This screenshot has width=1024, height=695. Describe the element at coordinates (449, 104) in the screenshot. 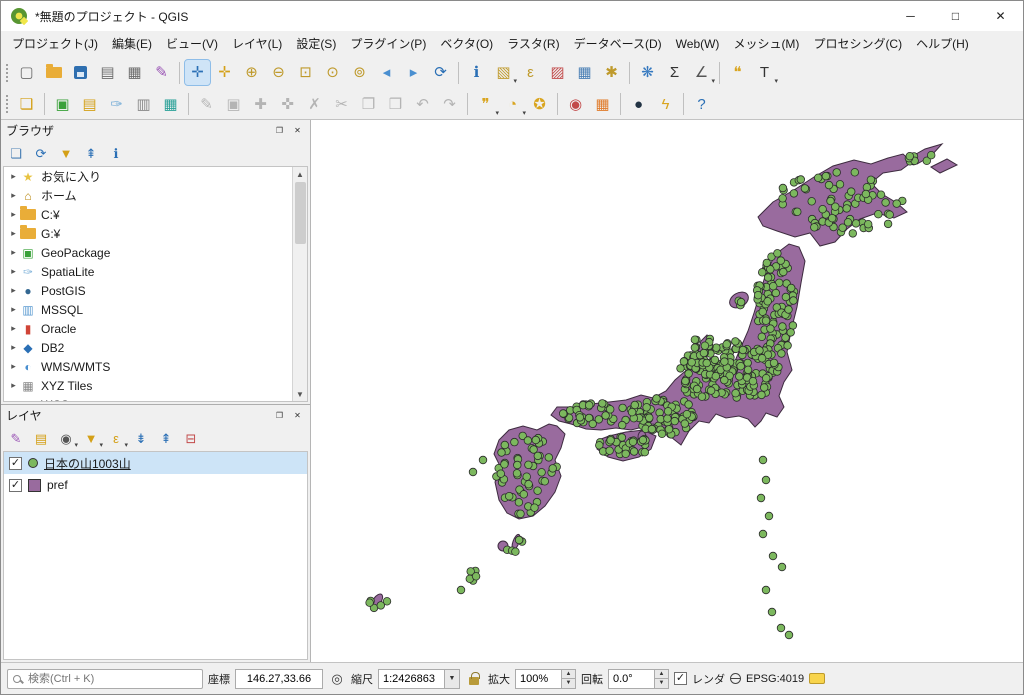

I see `redo-button: ↷` at that location.